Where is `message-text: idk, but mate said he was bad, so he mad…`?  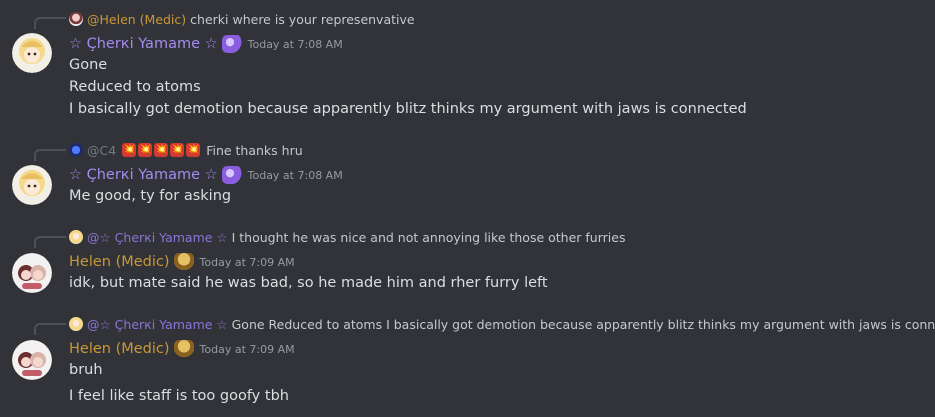
message-text: idk, but mate said he was bad, so he mad… is located at coordinates (308, 283).